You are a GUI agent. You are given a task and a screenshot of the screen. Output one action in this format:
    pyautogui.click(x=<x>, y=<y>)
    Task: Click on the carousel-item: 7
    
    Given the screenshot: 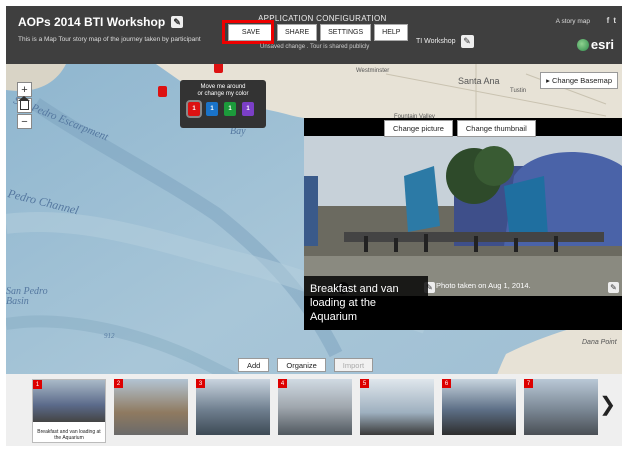 What is the action you would take?
    pyautogui.click(x=561, y=407)
    